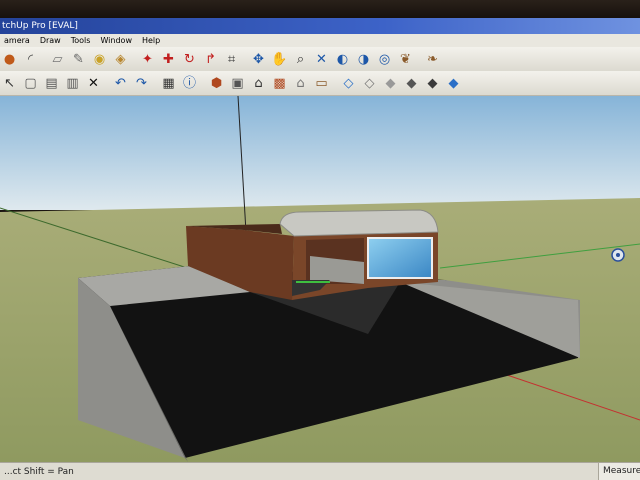 The height and width of the screenshot is (480, 640). I want to click on hidden-line-style-icon: ◆, so click(390, 83).